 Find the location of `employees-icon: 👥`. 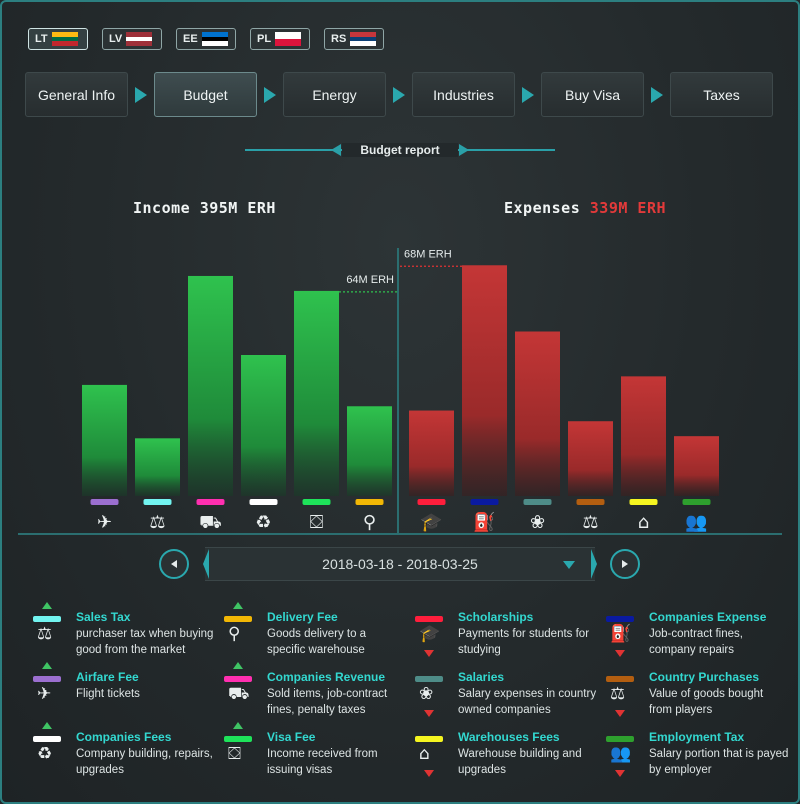

employees-icon: 👥 is located at coordinates (696, 522).